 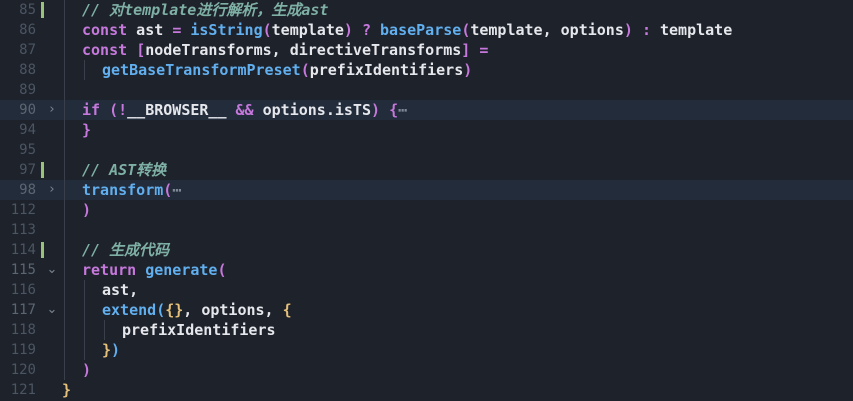 I want to click on code-token: const, so click(x=105, y=30).